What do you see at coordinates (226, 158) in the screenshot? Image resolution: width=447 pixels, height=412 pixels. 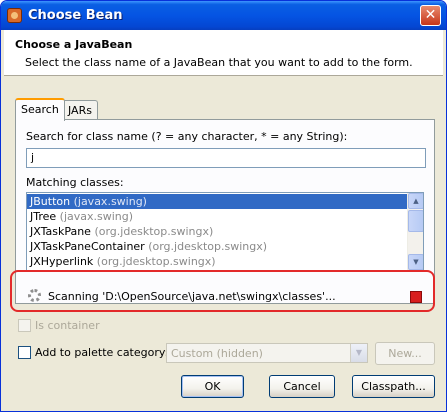 I see `search-input: j` at bounding box center [226, 158].